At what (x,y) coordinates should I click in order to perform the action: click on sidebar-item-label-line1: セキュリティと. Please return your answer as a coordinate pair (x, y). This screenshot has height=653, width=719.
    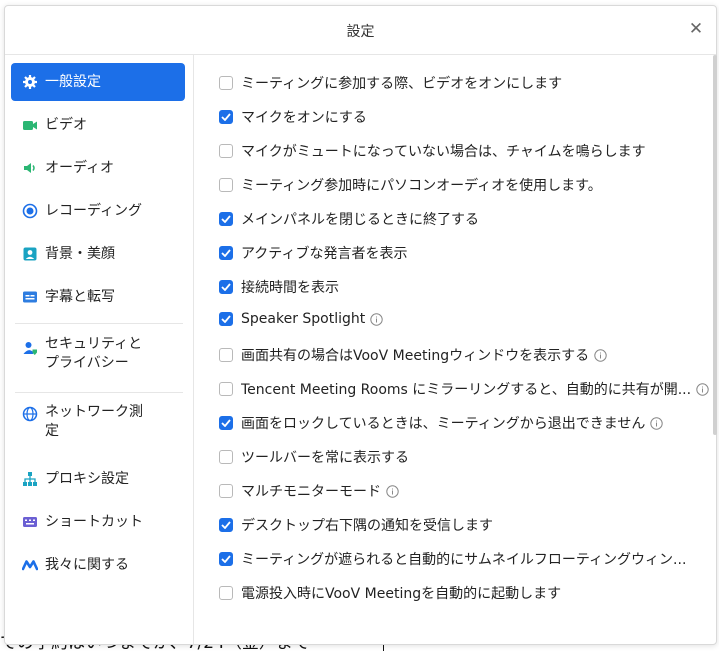
    Looking at the image, I should click on (94, 344).